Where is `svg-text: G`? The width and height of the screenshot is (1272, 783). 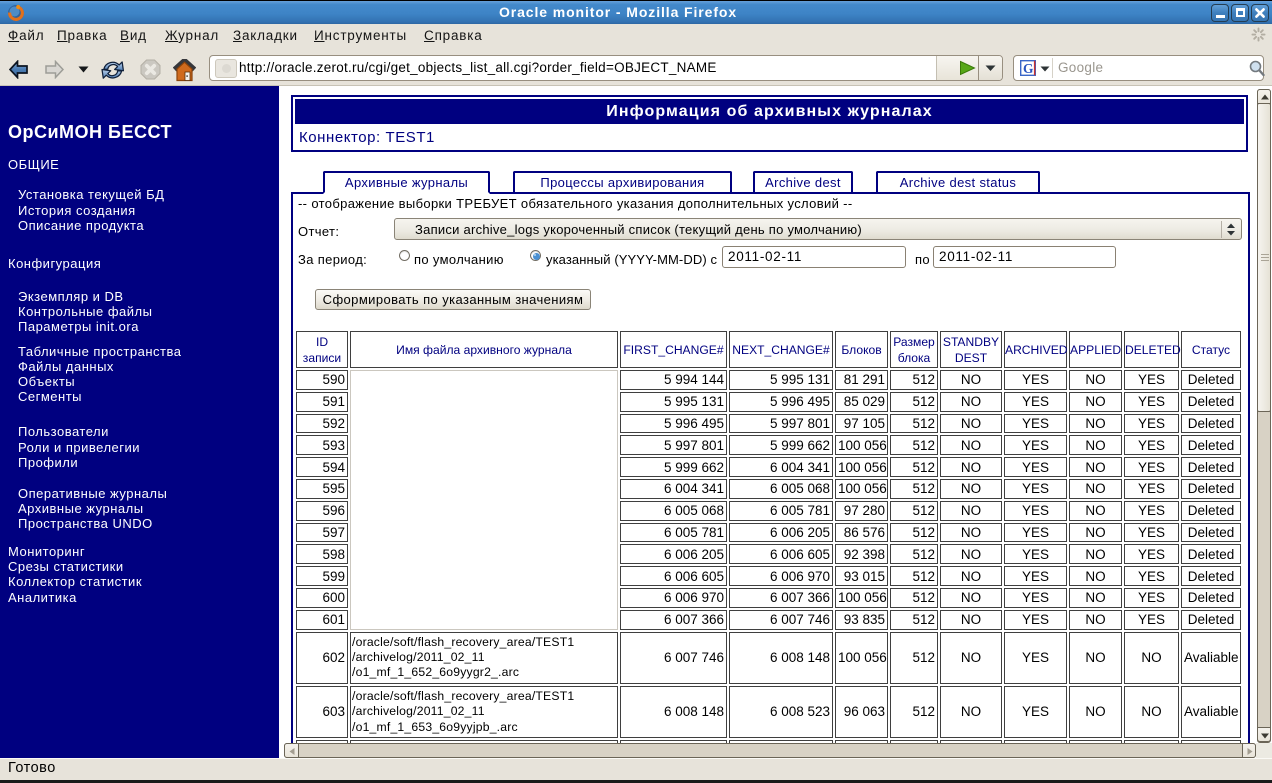
svg-text: G is located at coordinates (1028, 68).